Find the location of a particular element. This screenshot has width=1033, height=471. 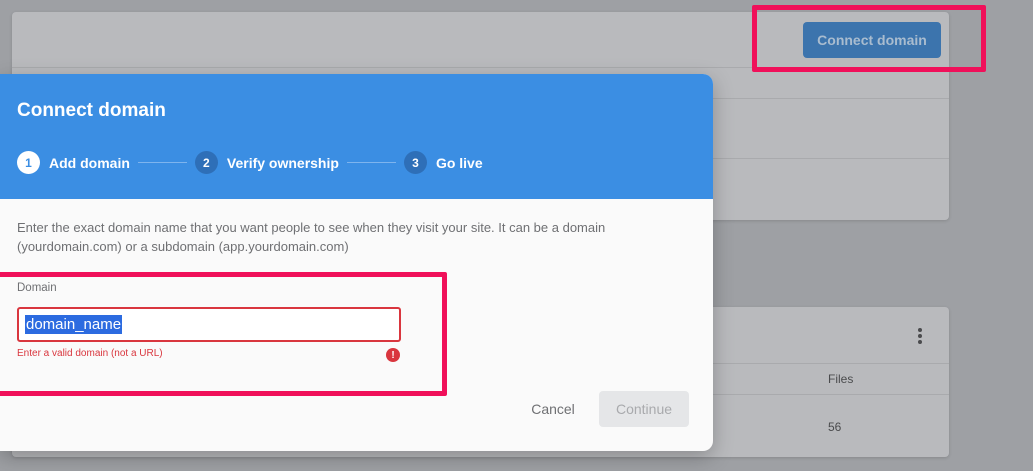

step-label: Verify ownership is located at coordinates (282, 162).